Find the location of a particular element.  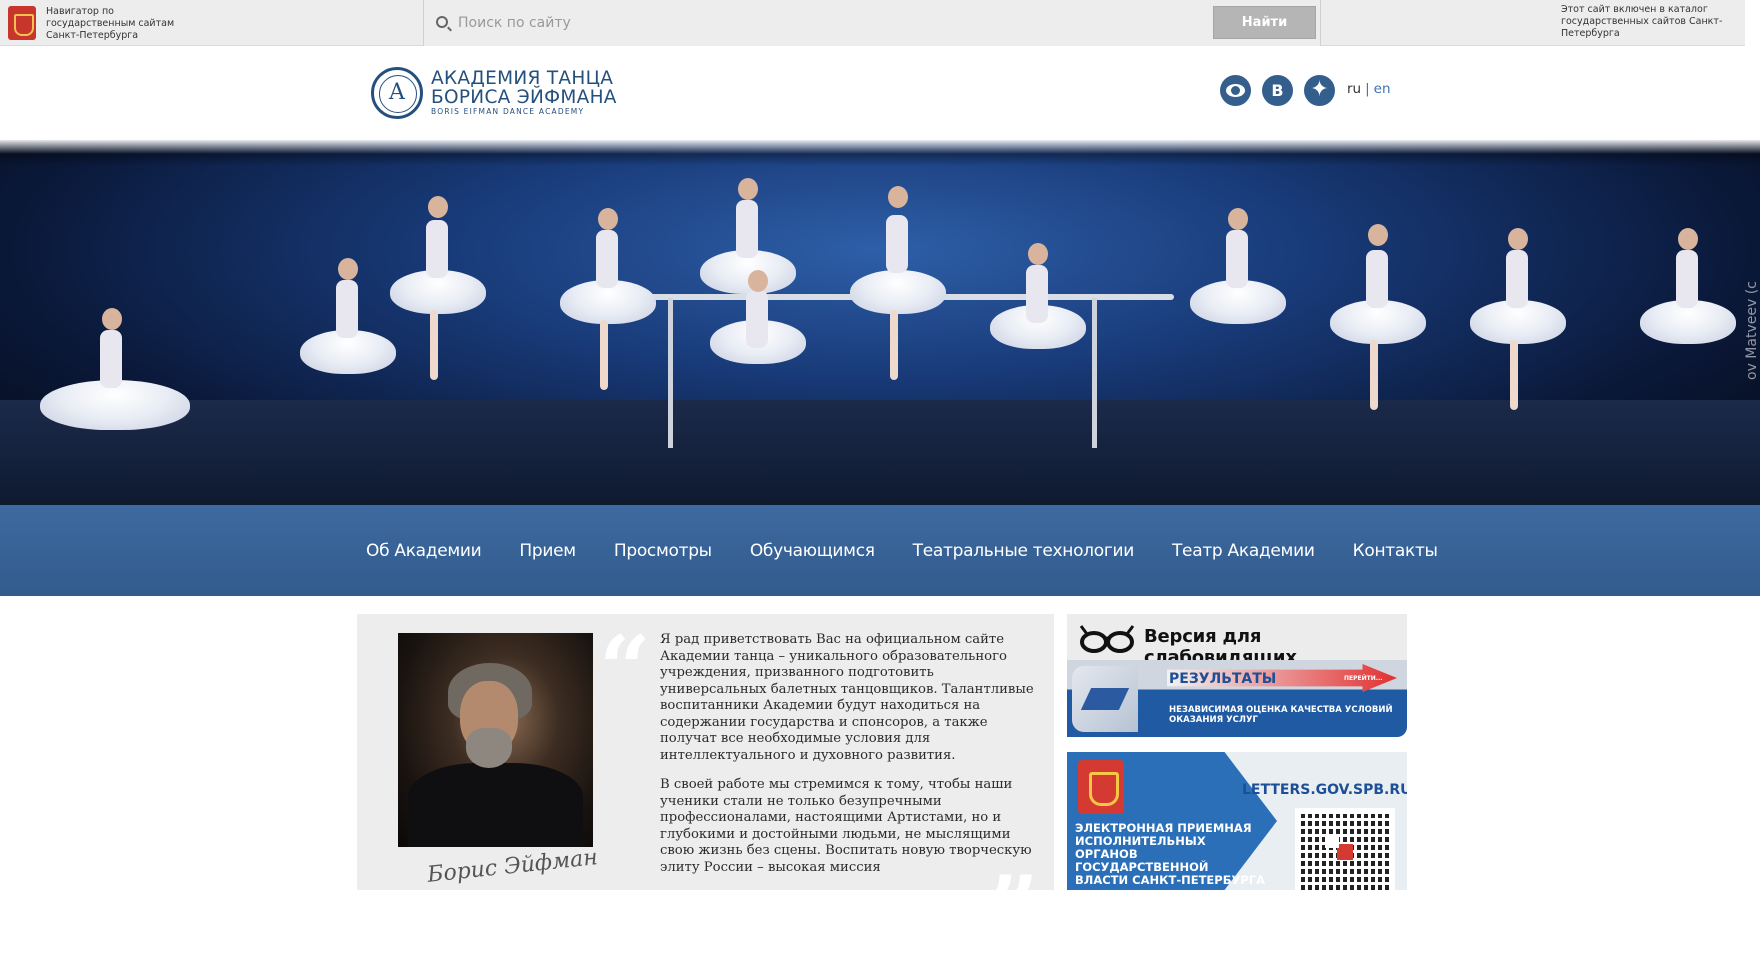

nav-item-contacts: Контакты is located at coordinates (1395, 551).